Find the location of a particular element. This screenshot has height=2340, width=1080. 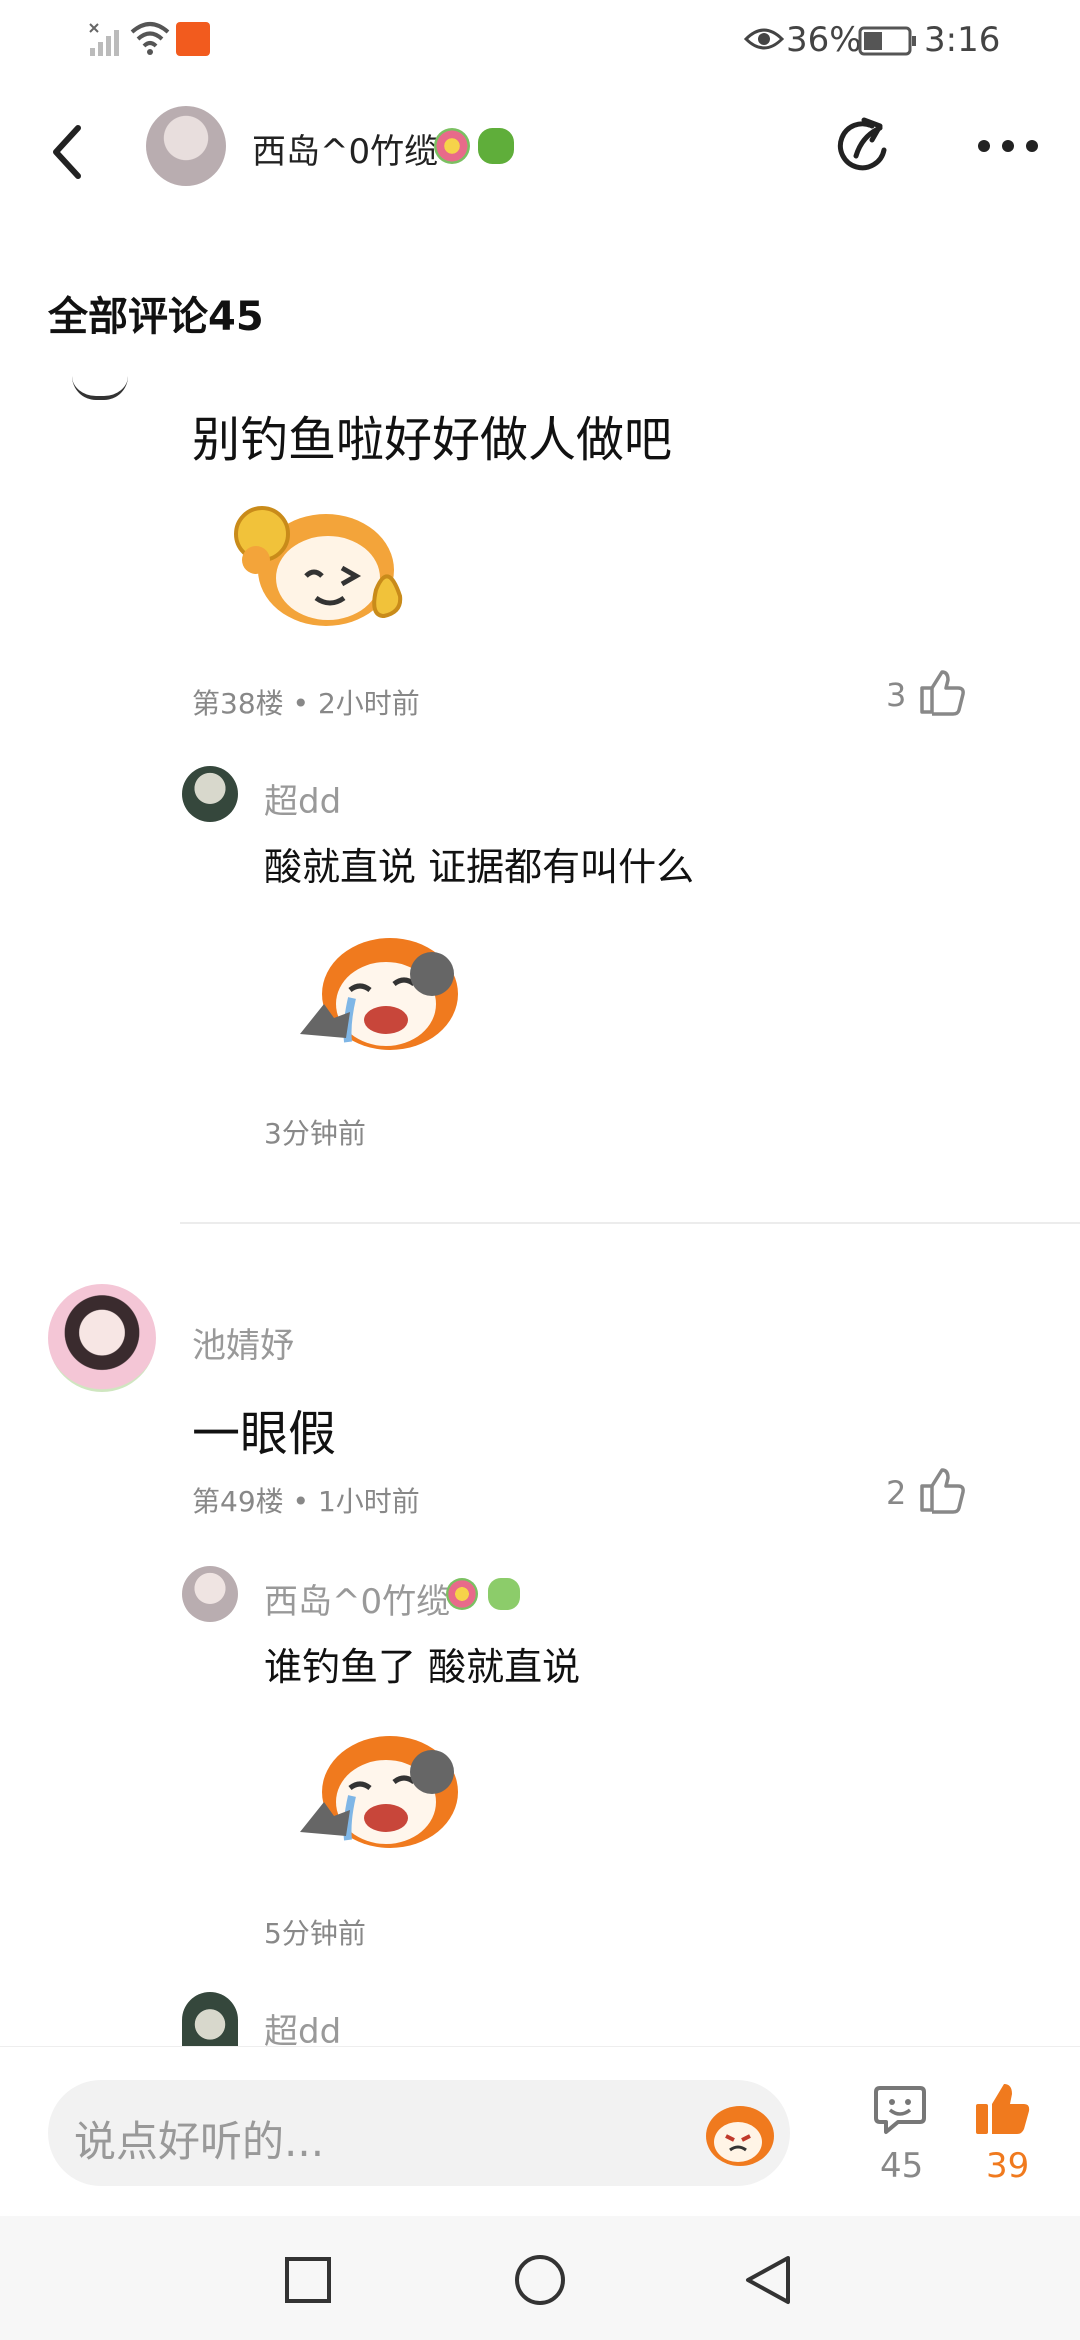

comment-count: 45 is located at coordinates (902, 2166).